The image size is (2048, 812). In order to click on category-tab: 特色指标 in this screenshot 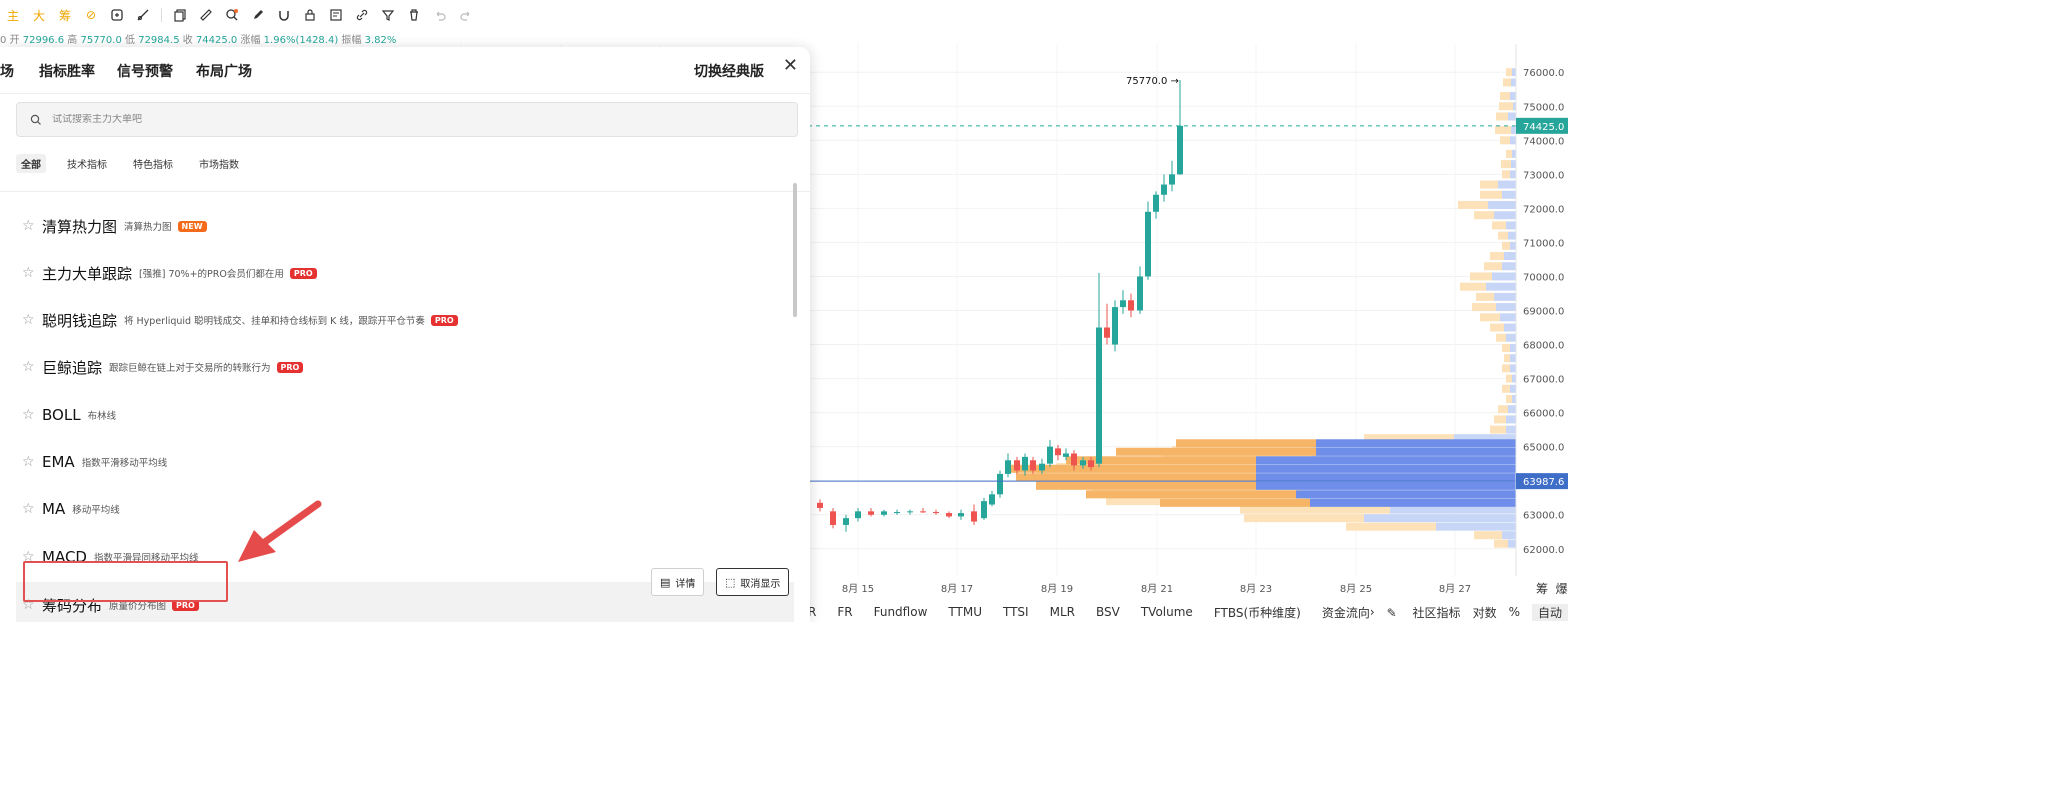, I will do `click(153, 163)`.